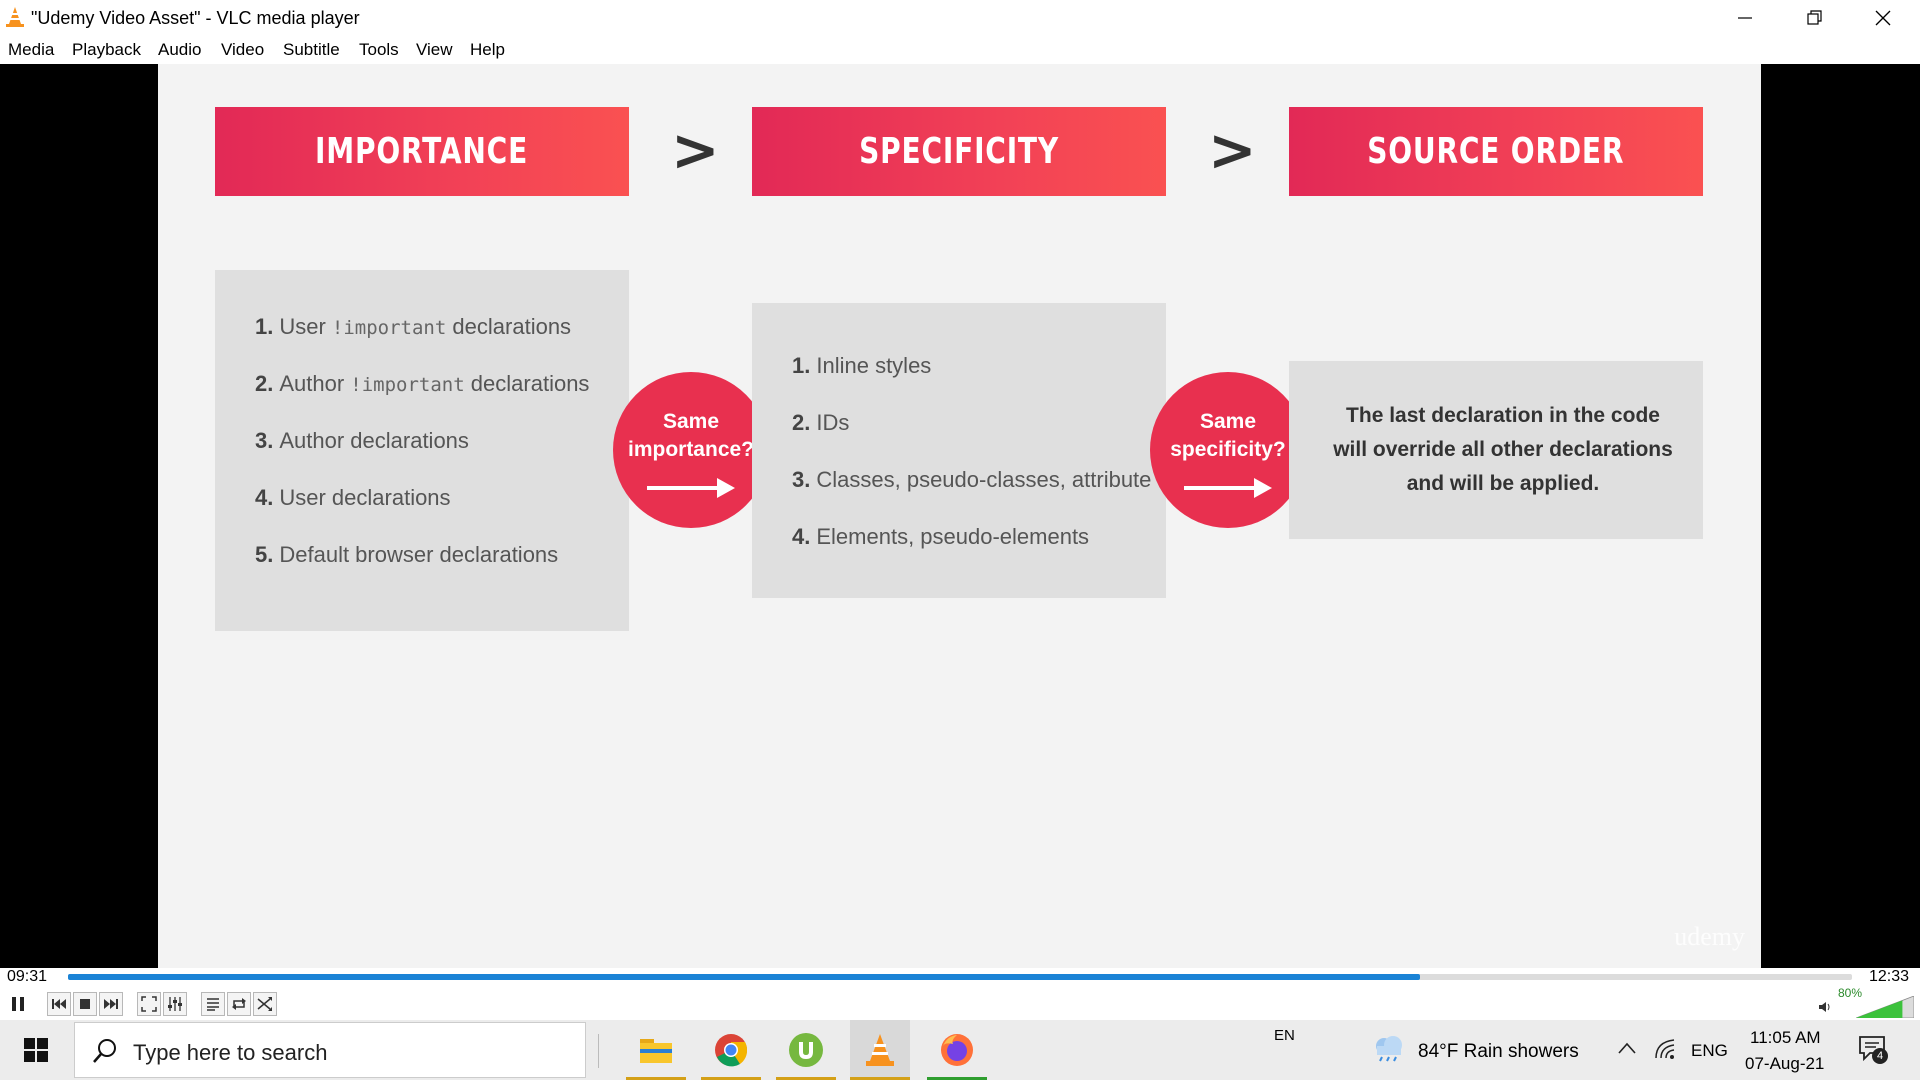 The width and height of the screenshot is (1920, 1080). I want to click on close-icon, so click(1883, 18).